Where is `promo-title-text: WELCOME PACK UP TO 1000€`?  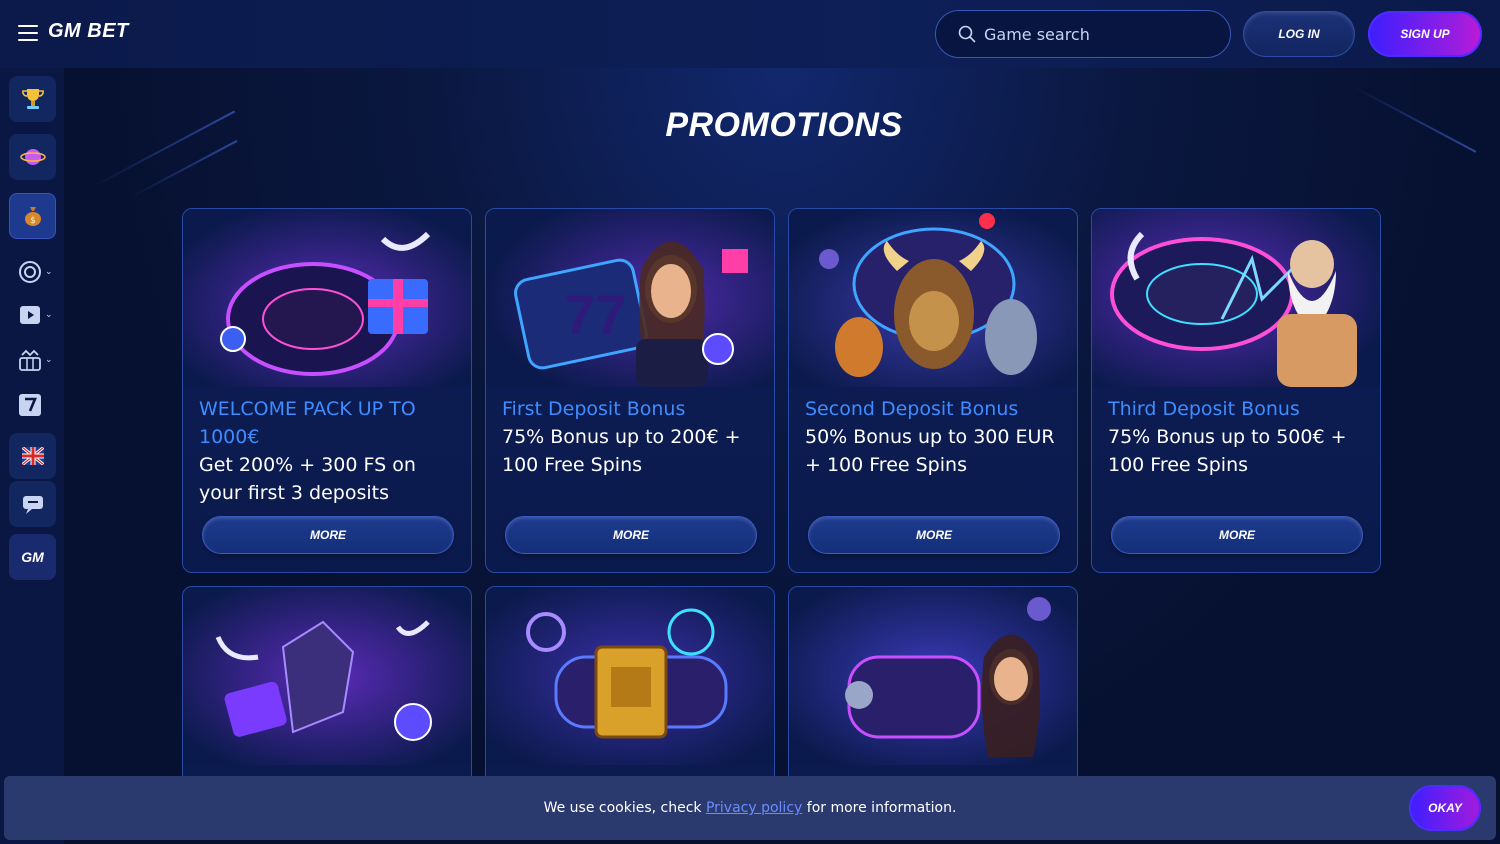
promo-title-text: WELCOME PACK UP TO 1000€ is located at coordinates (307, 423).